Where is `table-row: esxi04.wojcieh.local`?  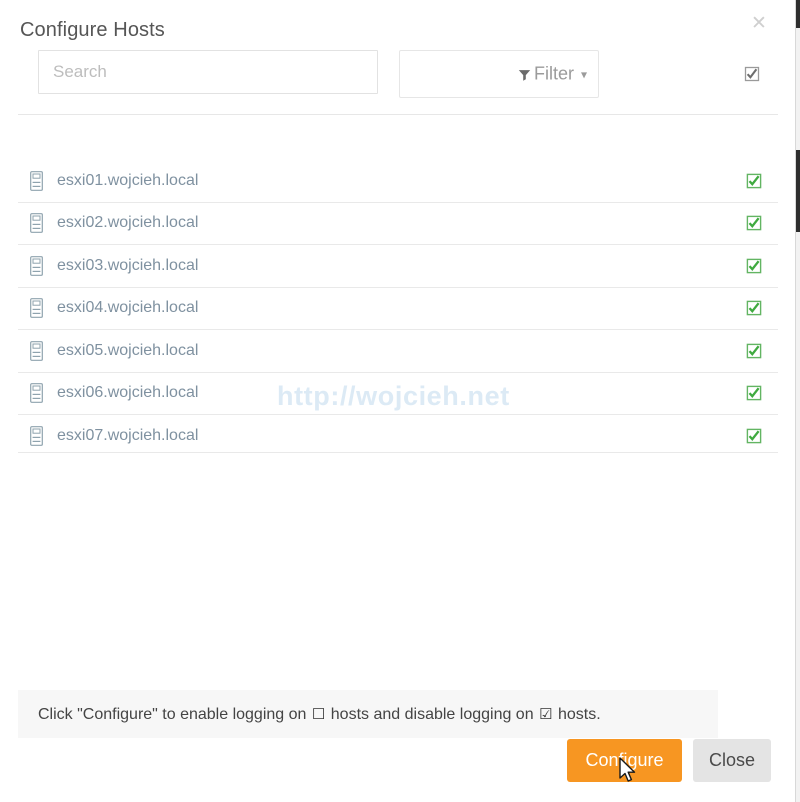
table-row: esxi04.wojcieh.local is located at coordinates (398, 308).